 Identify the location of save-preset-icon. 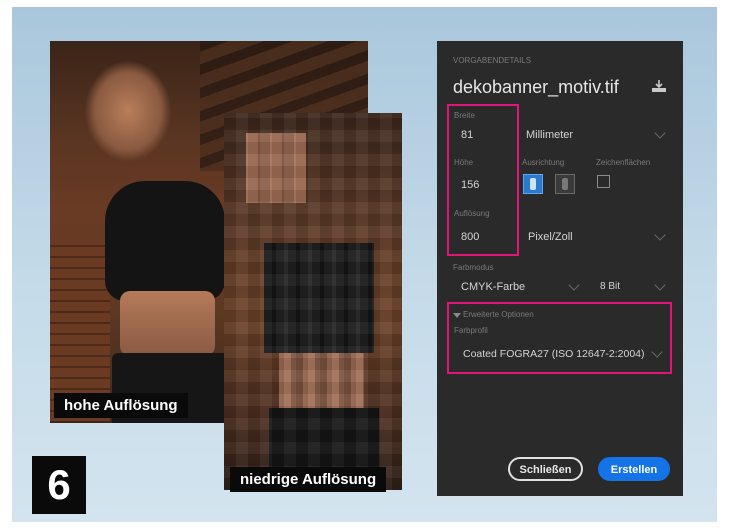
(659, 86).